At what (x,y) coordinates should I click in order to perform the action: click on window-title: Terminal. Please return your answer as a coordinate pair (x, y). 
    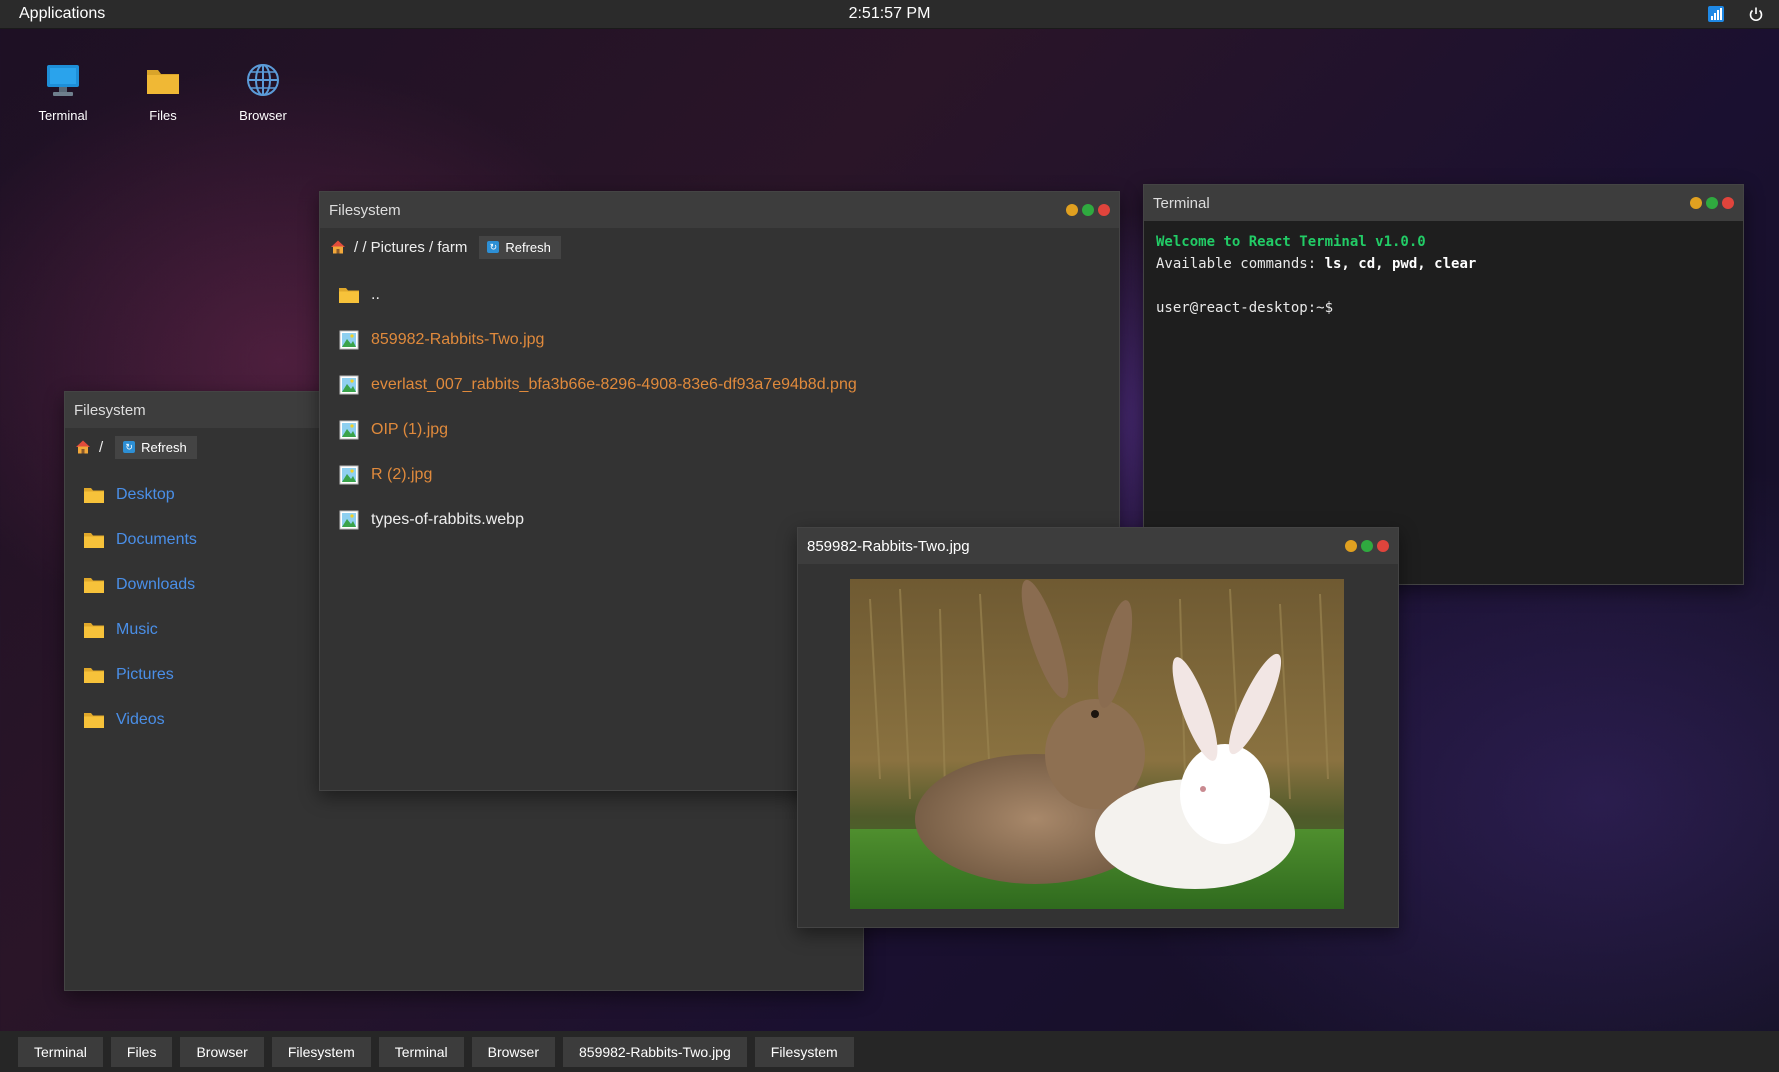
    Looking at the image, I should click on (1181, 203).